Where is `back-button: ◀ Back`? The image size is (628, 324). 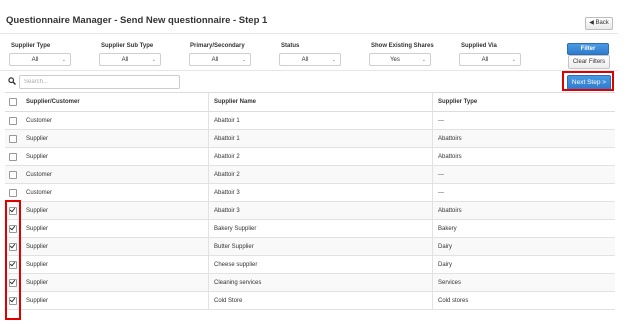 back-button: ◀ Back is located at coordinates (599, 23).